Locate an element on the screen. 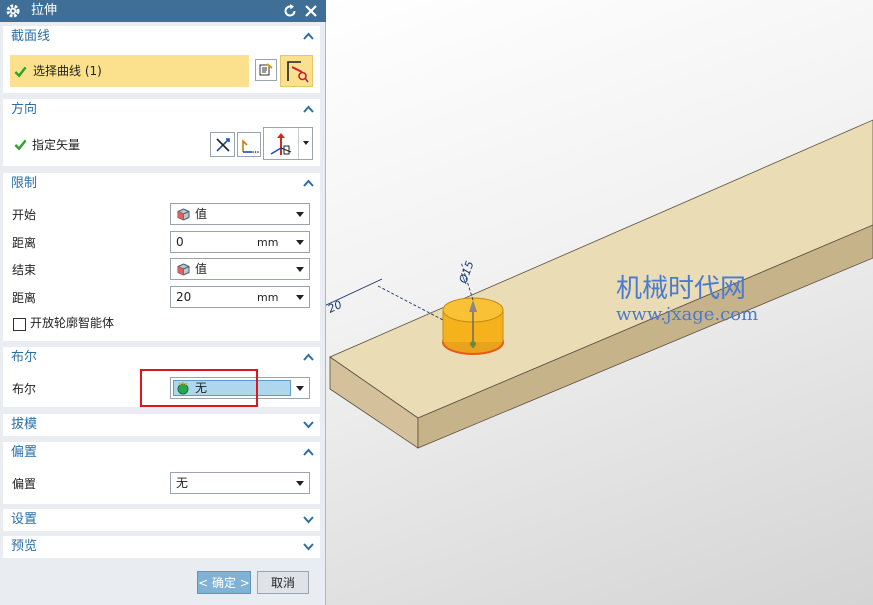 The image size is (873, 605). start-distance-value: 0 is located at coordinates (180, 242).